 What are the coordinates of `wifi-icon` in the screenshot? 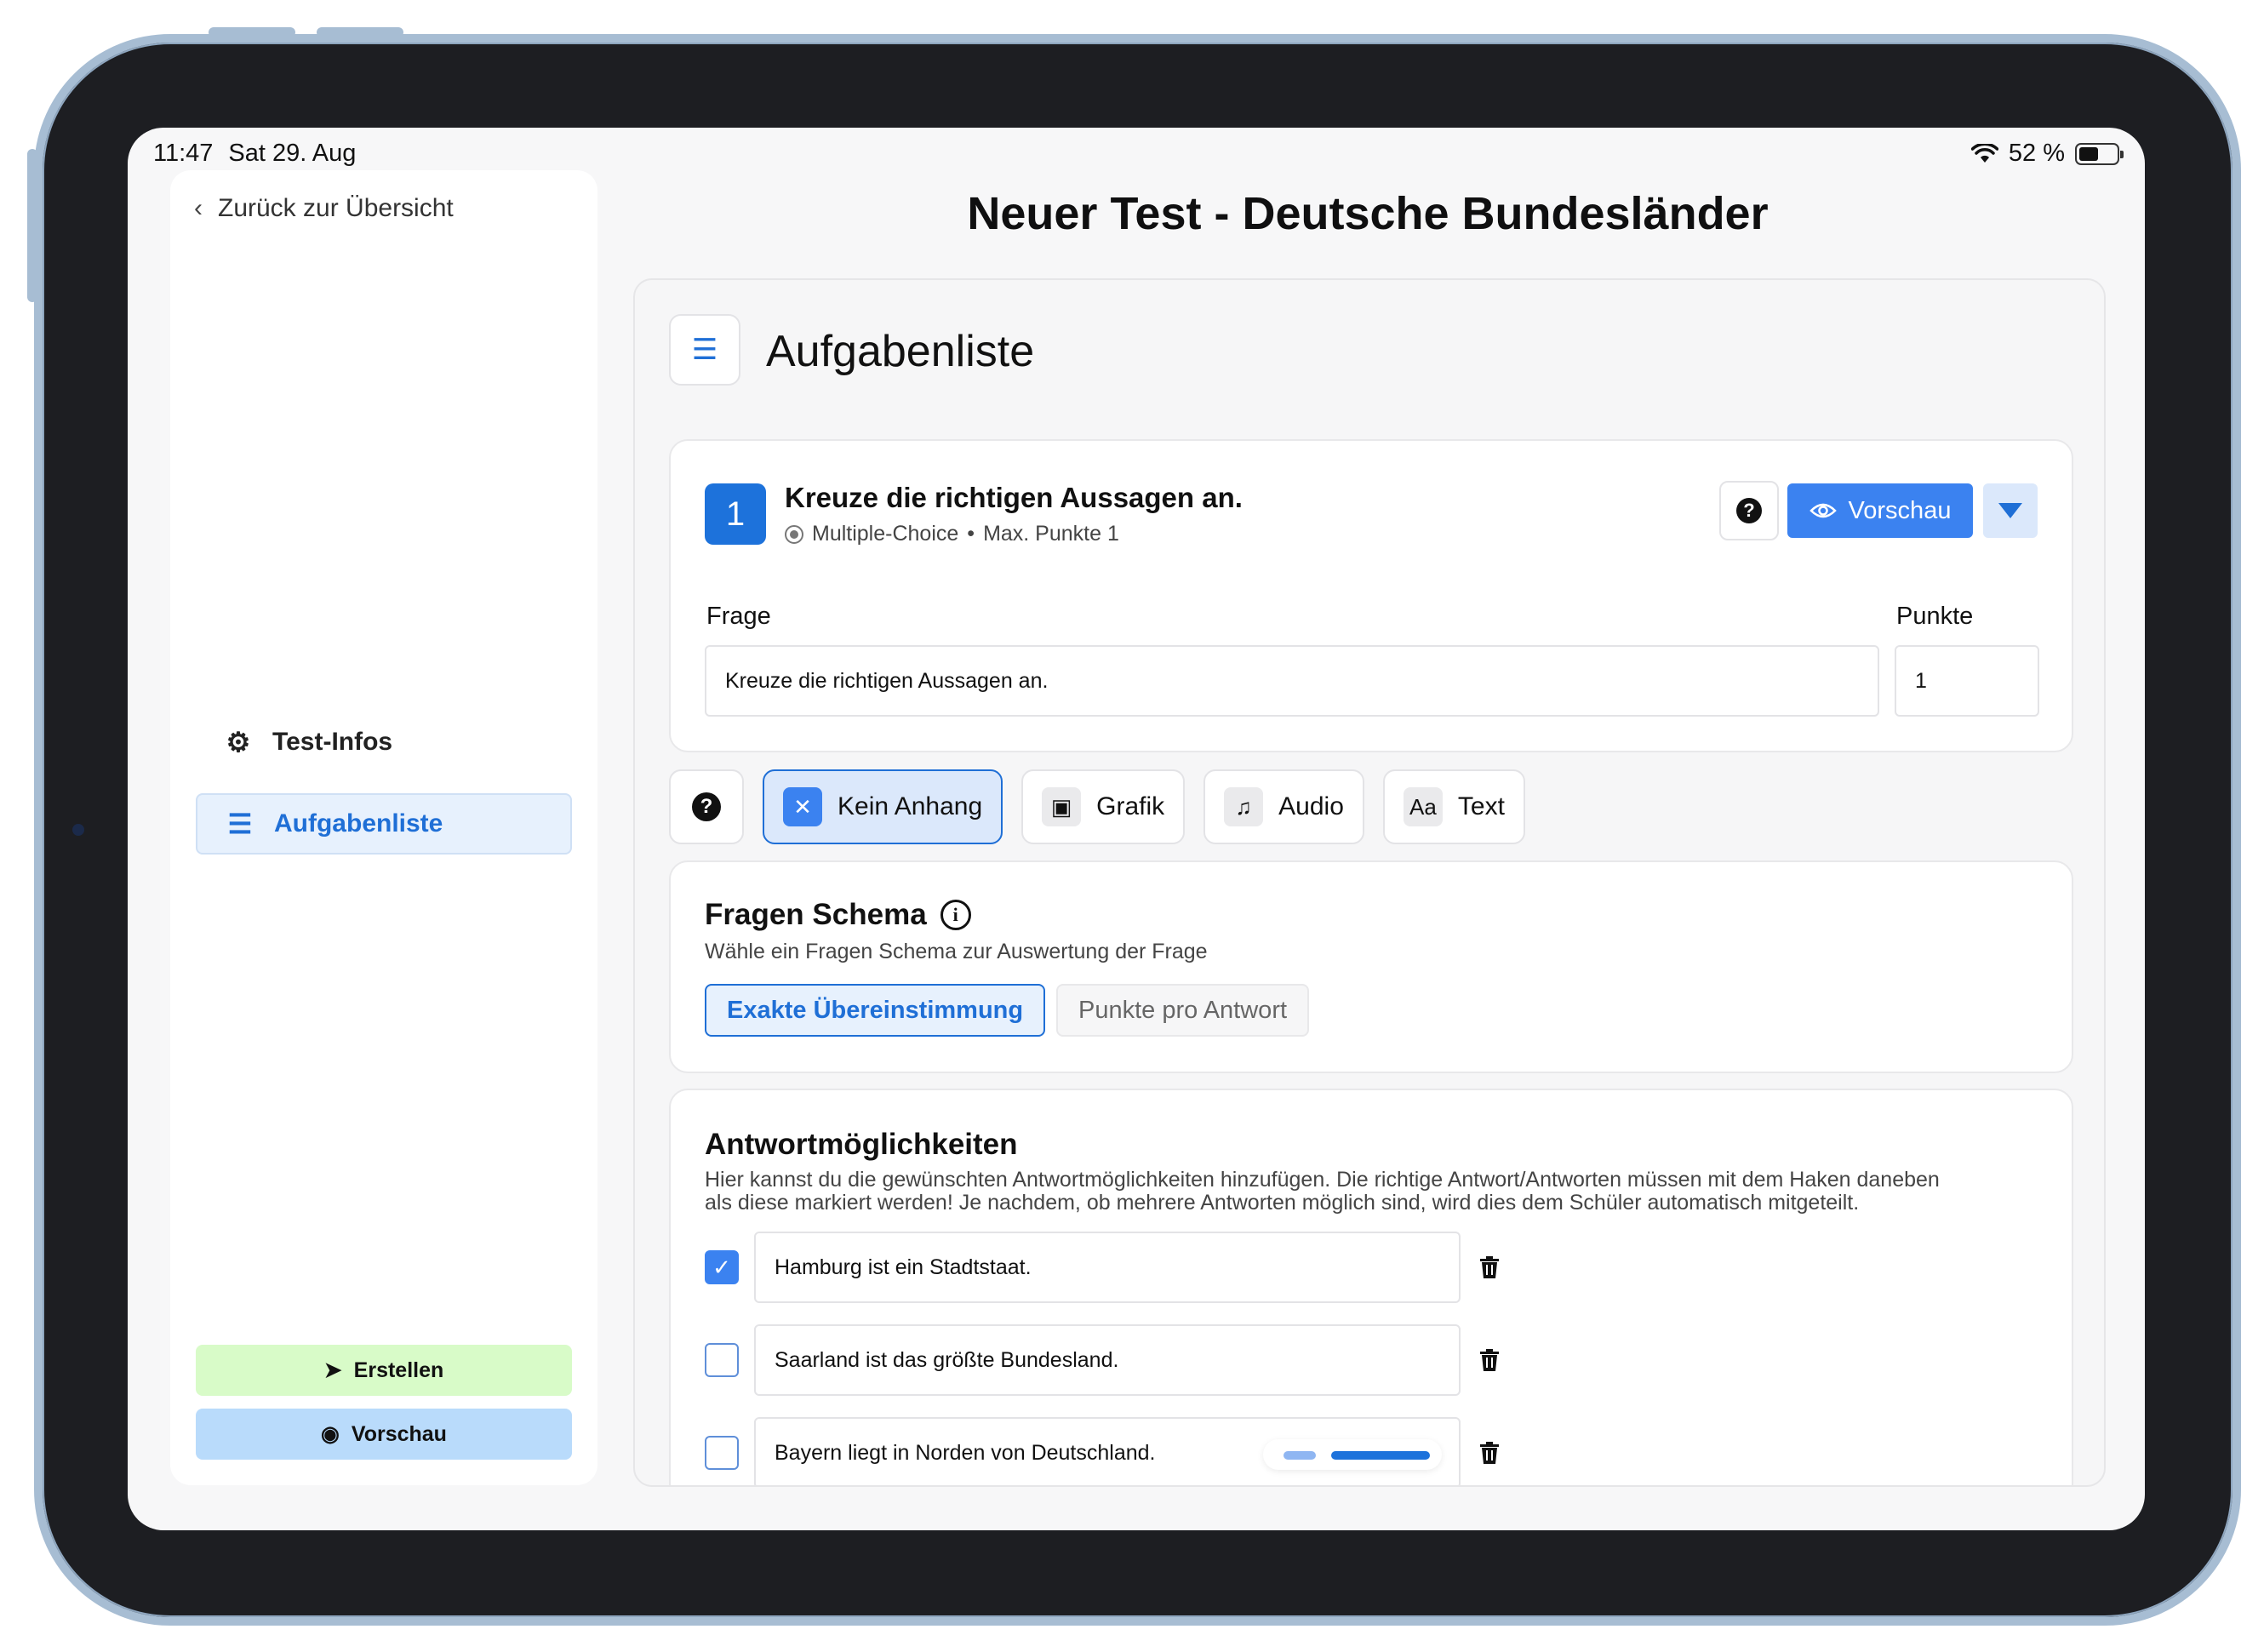 It's located at (1984, 153).